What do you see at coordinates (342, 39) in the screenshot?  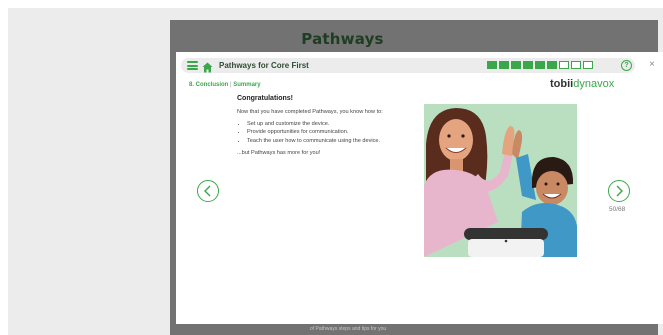 I see `brand-title: Pathways` at bounding box center [342, 39].